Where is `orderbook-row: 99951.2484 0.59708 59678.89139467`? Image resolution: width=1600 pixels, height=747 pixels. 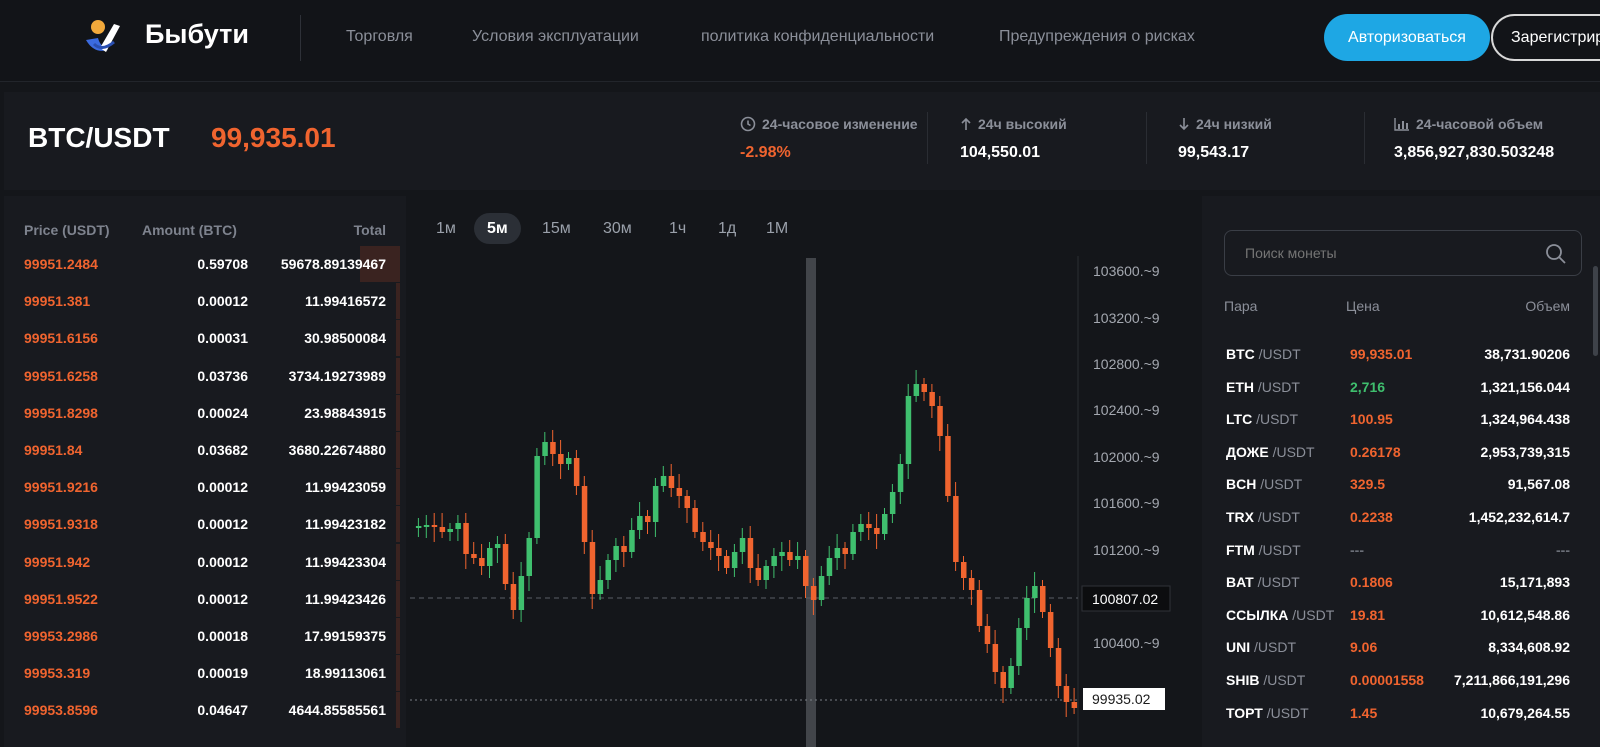 orderbook-row: 99951.2484 0.59708 59678.89139467 is located at coordinates (205, 264).